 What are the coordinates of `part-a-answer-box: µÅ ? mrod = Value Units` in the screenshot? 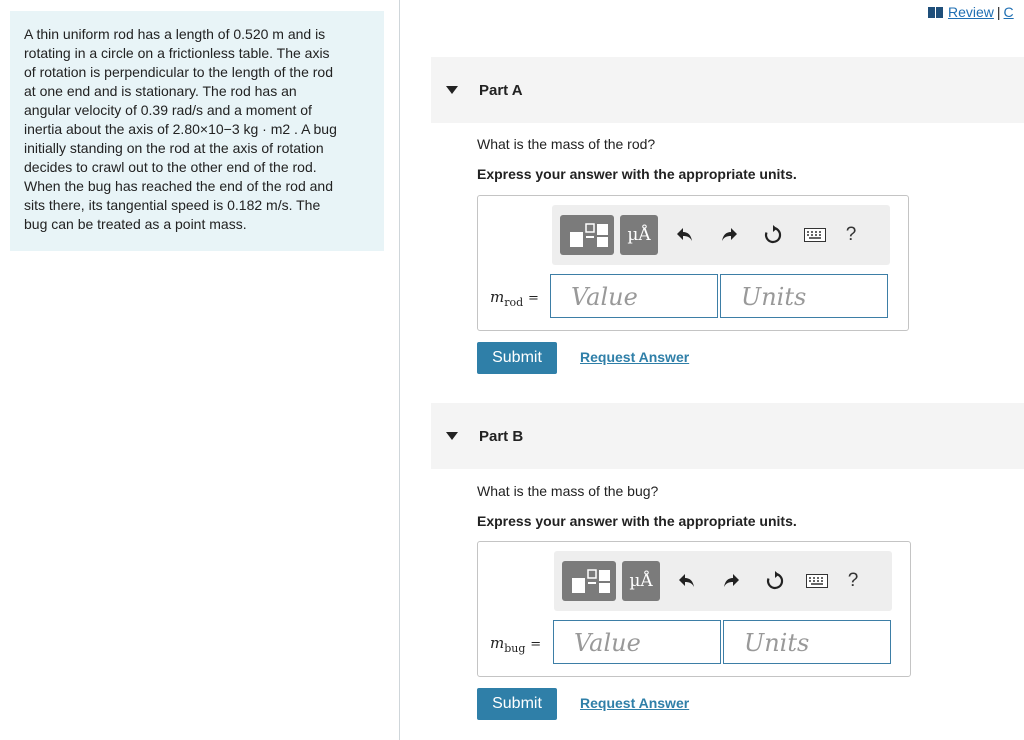 It's located at (693, 263).